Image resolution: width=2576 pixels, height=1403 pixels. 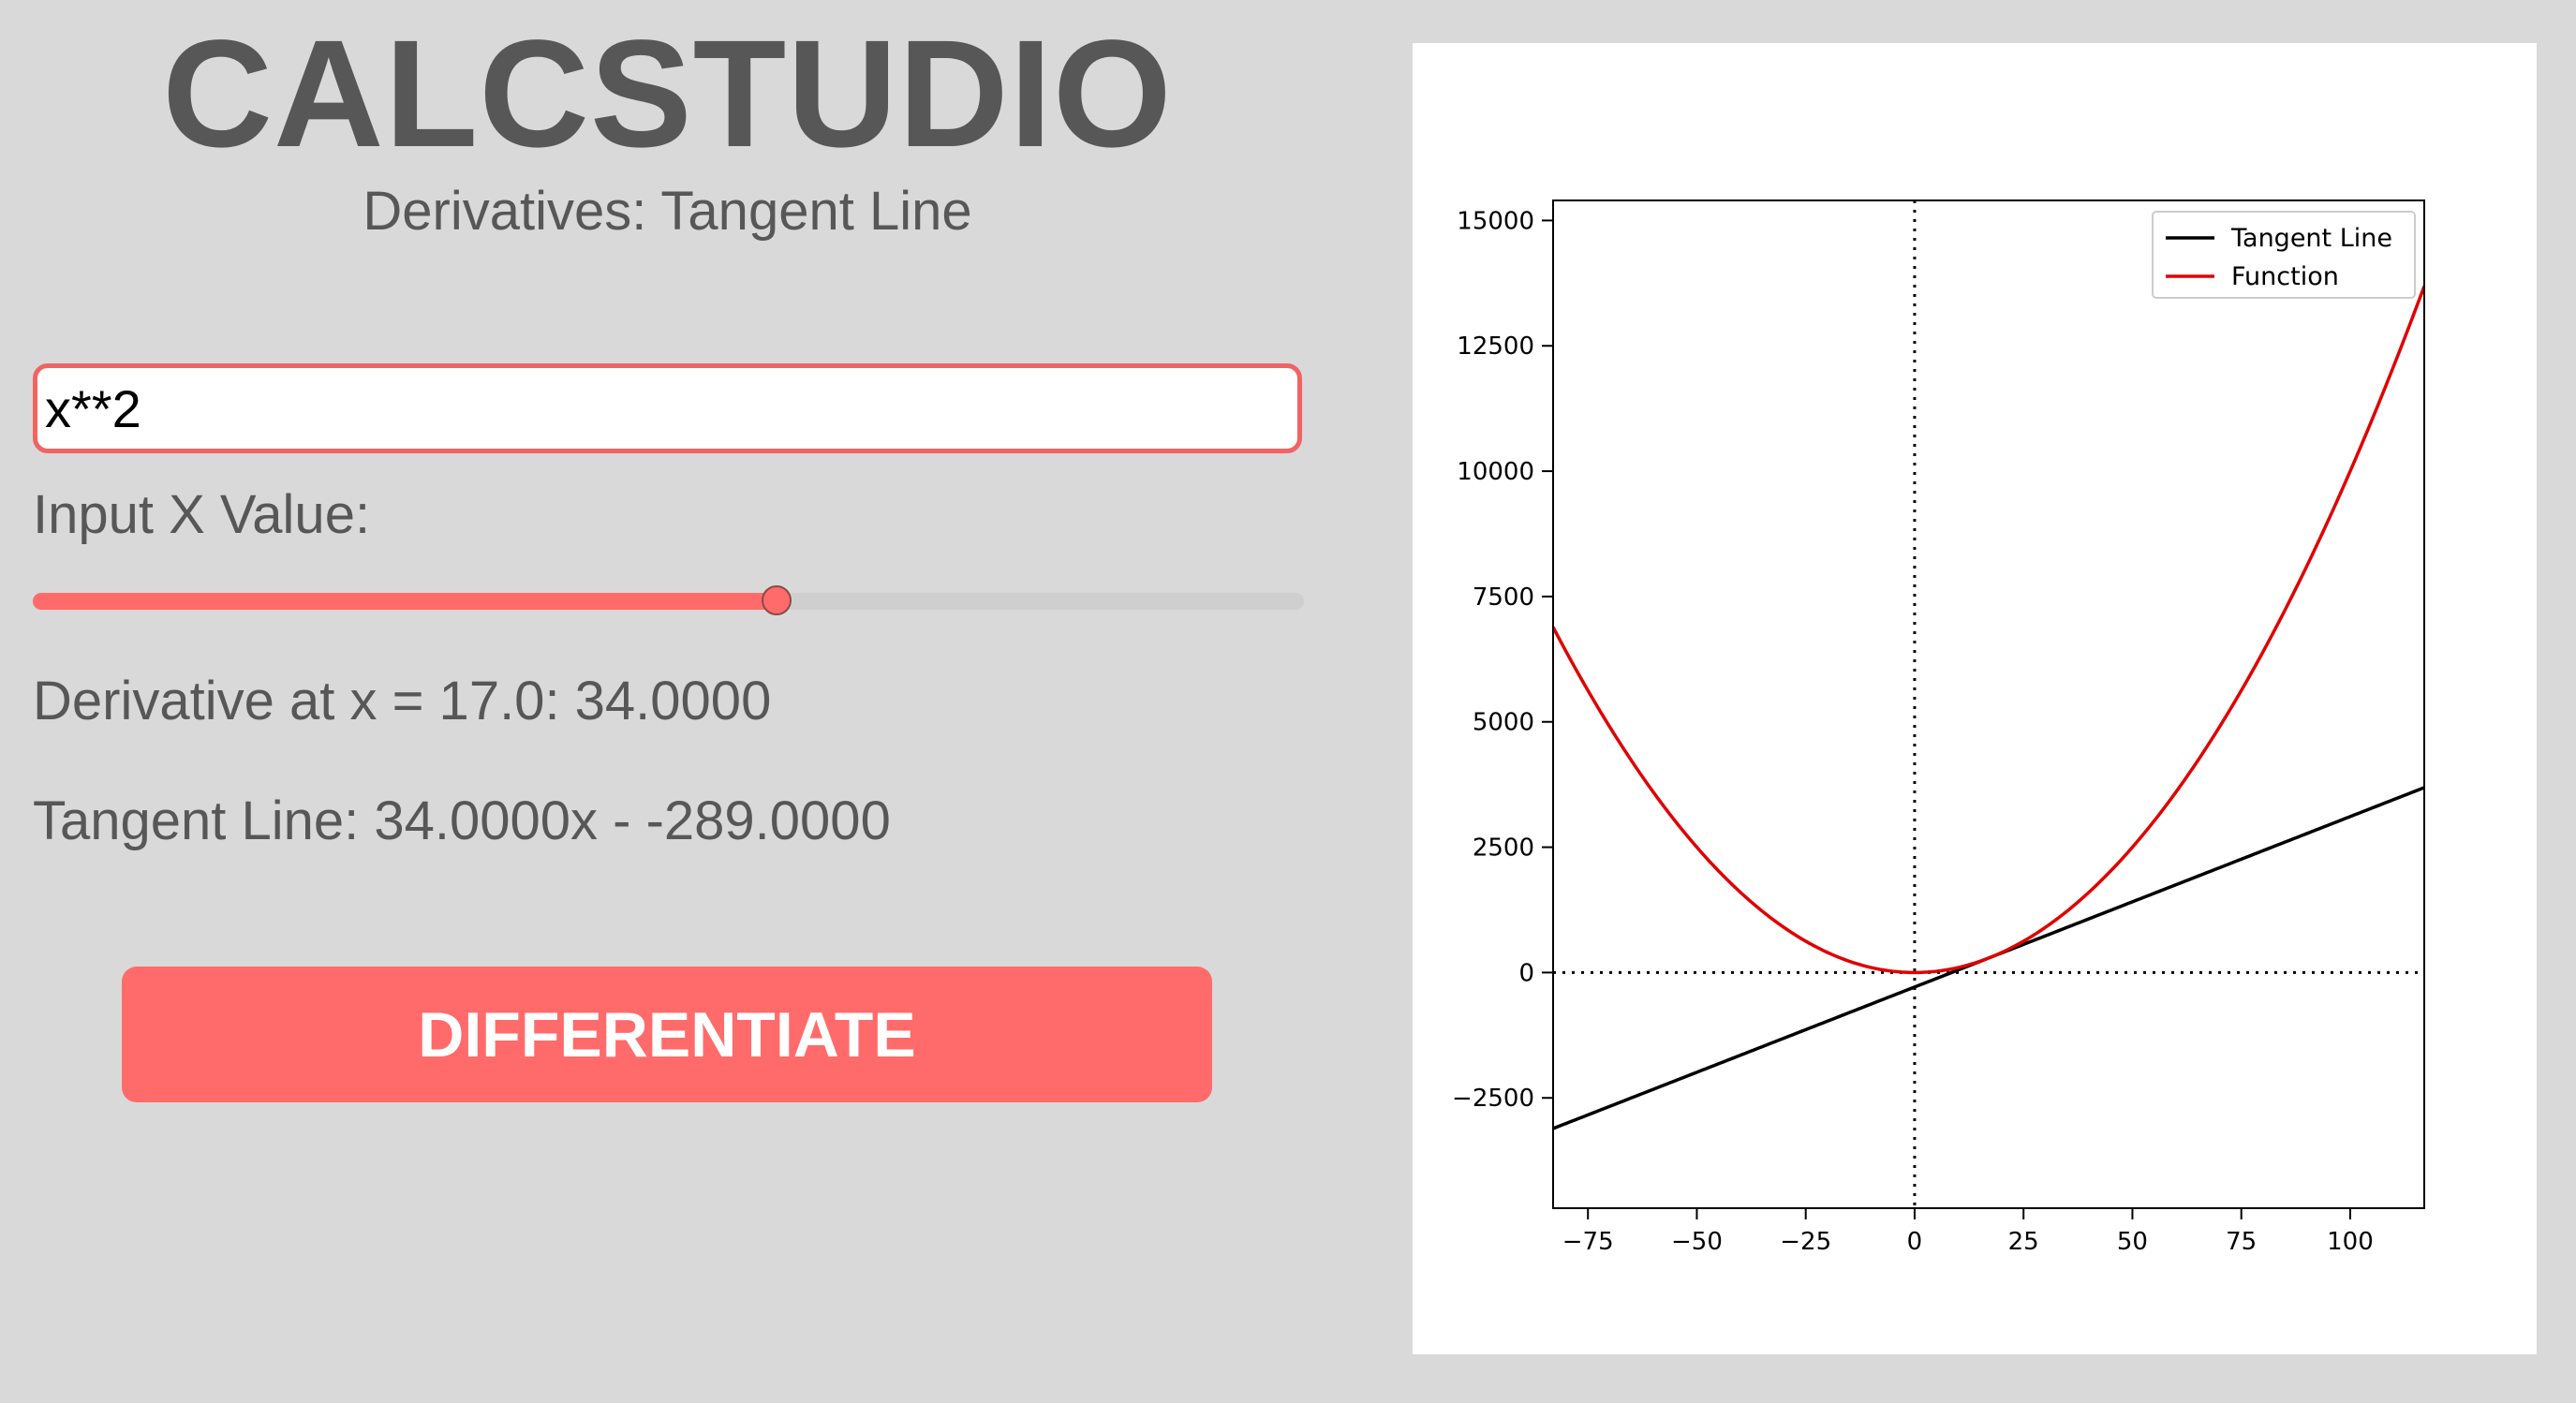 I want to click on x-tick-label: 0, so click(x=1915, y=1242).